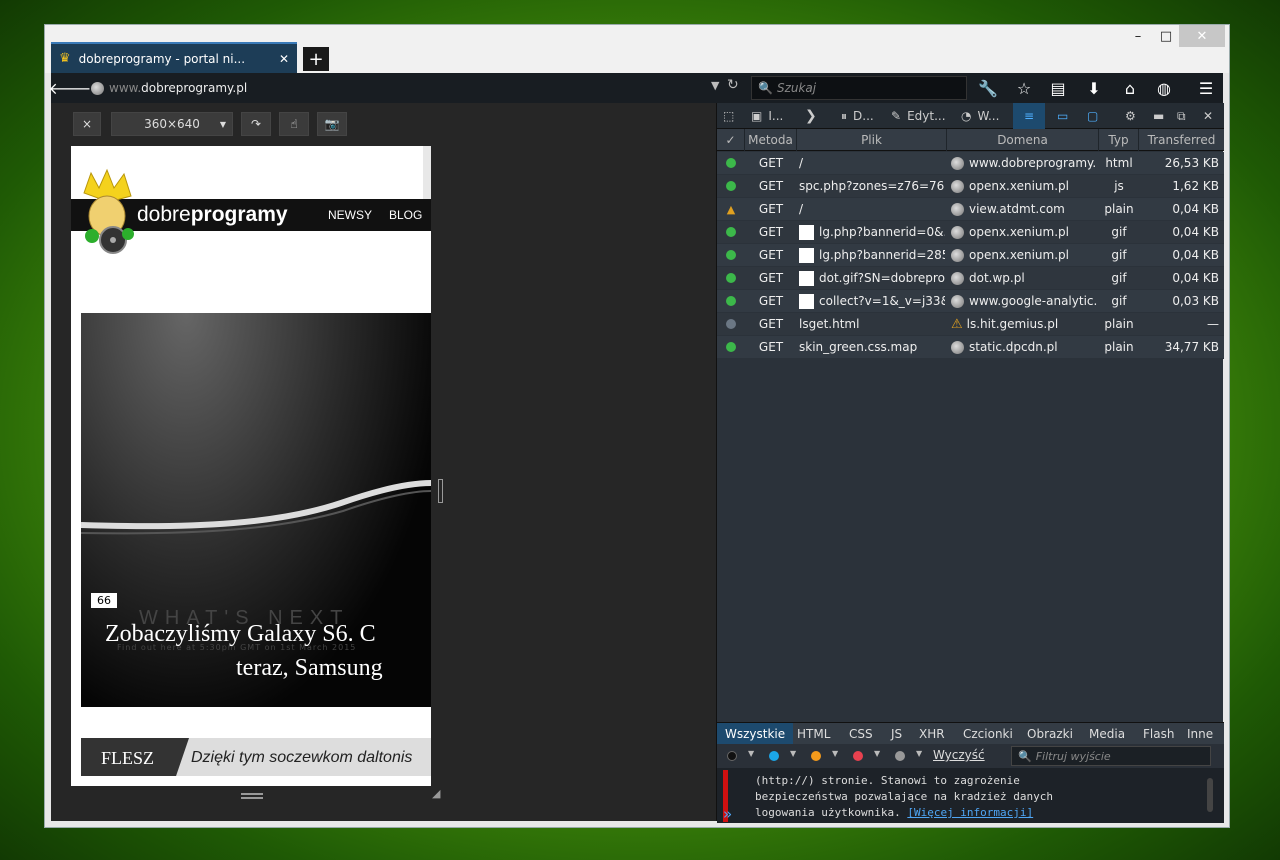 Image resolution: width=1280 pixels, height=860 pixels. What do you see at coordinates (771, 140) in the screenshot?
I see `col-method: Metoda` at bounding box center [771, 140].